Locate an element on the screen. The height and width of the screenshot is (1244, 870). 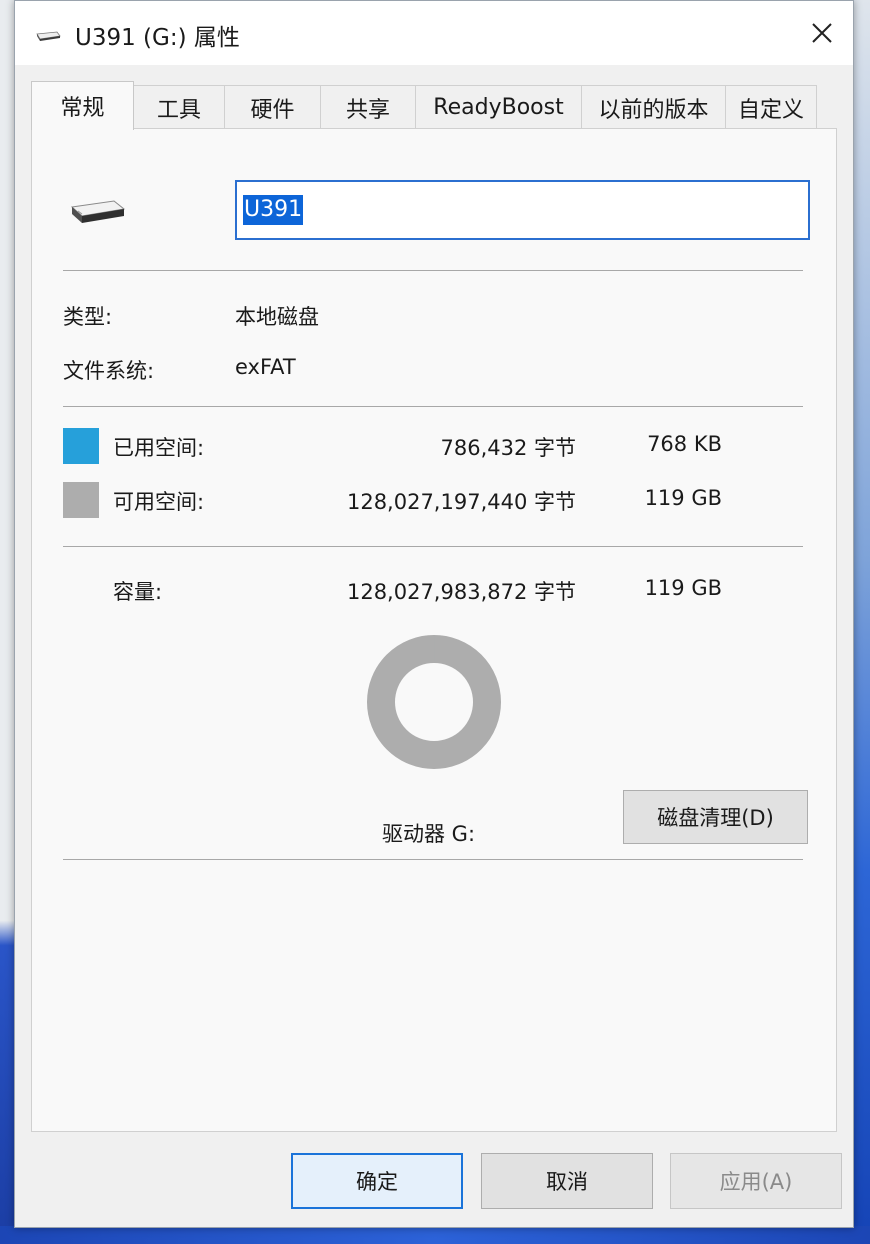
drive-letter-label: 驱动器 G: is located at coordinates (429, 834).